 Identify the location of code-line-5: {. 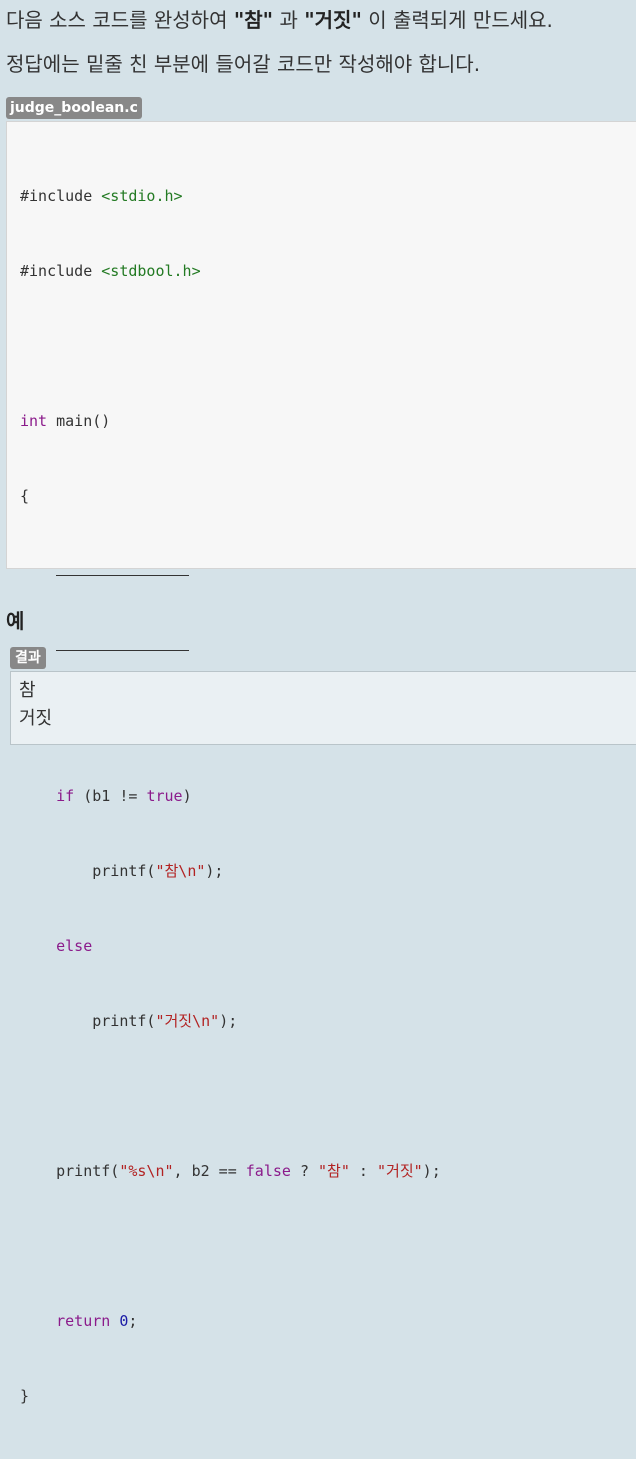
(230, 496).